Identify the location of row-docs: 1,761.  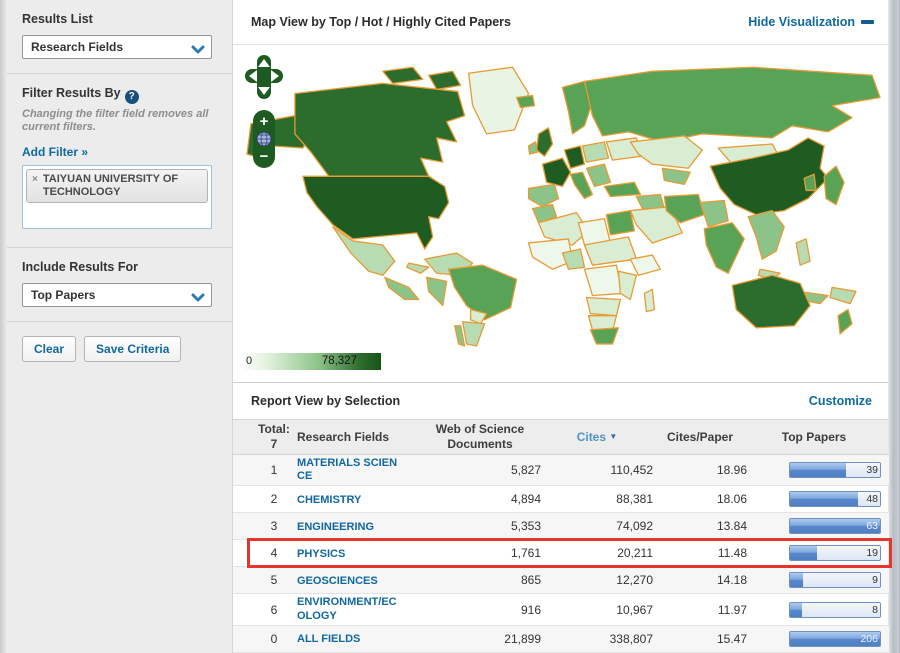
(525, 553).